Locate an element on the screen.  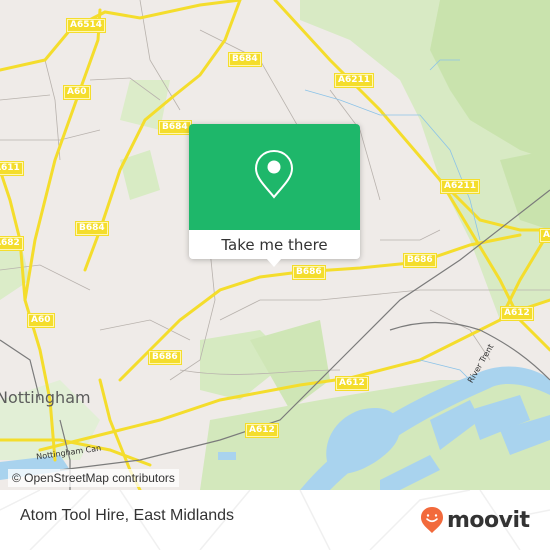
moovit-smile-pin-icon is located at coordinates (432, 520).